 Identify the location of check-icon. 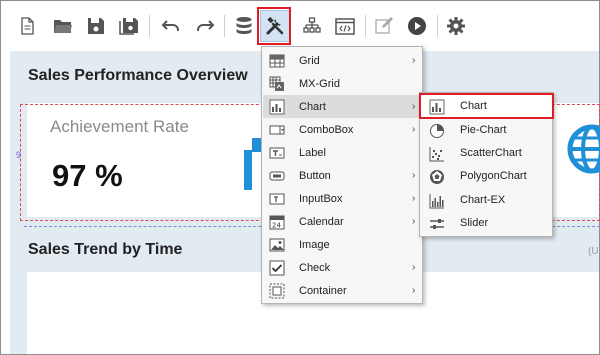
(277, 268).